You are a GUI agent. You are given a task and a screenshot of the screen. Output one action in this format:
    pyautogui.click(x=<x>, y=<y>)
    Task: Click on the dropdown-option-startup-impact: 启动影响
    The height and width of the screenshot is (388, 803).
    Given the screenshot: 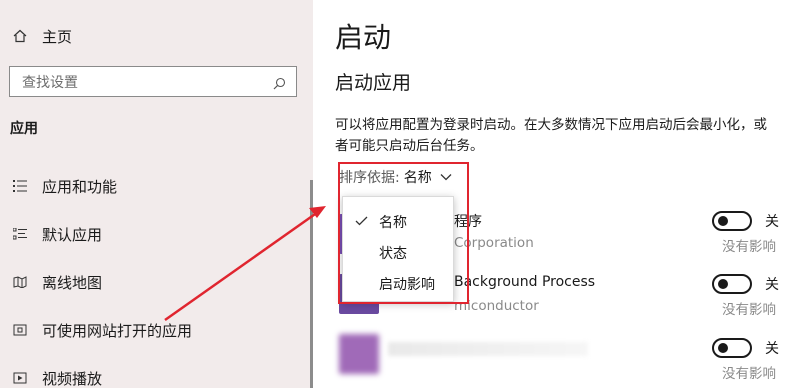 What is the action you would take?
    pyautogui.click(x=399, y=284)
    